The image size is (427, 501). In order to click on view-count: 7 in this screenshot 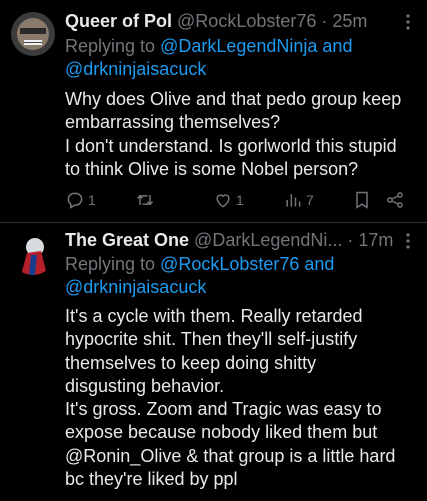, I will do `click(310, 200)`.